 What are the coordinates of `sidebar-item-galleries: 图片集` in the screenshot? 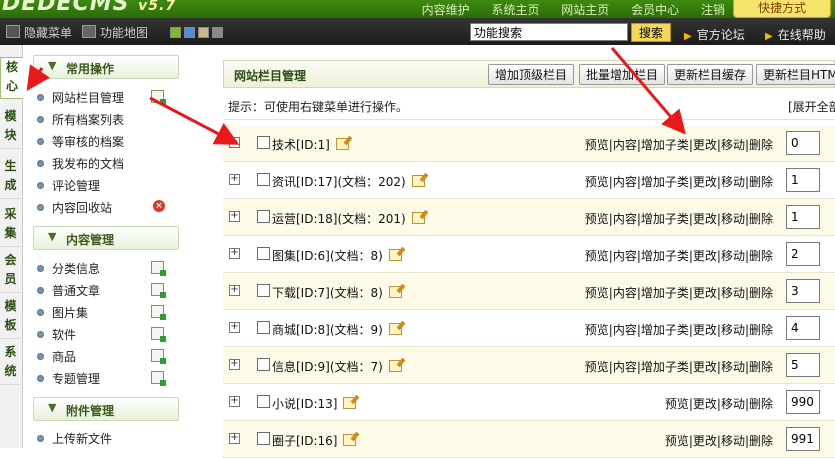 It's located at (101, 313).